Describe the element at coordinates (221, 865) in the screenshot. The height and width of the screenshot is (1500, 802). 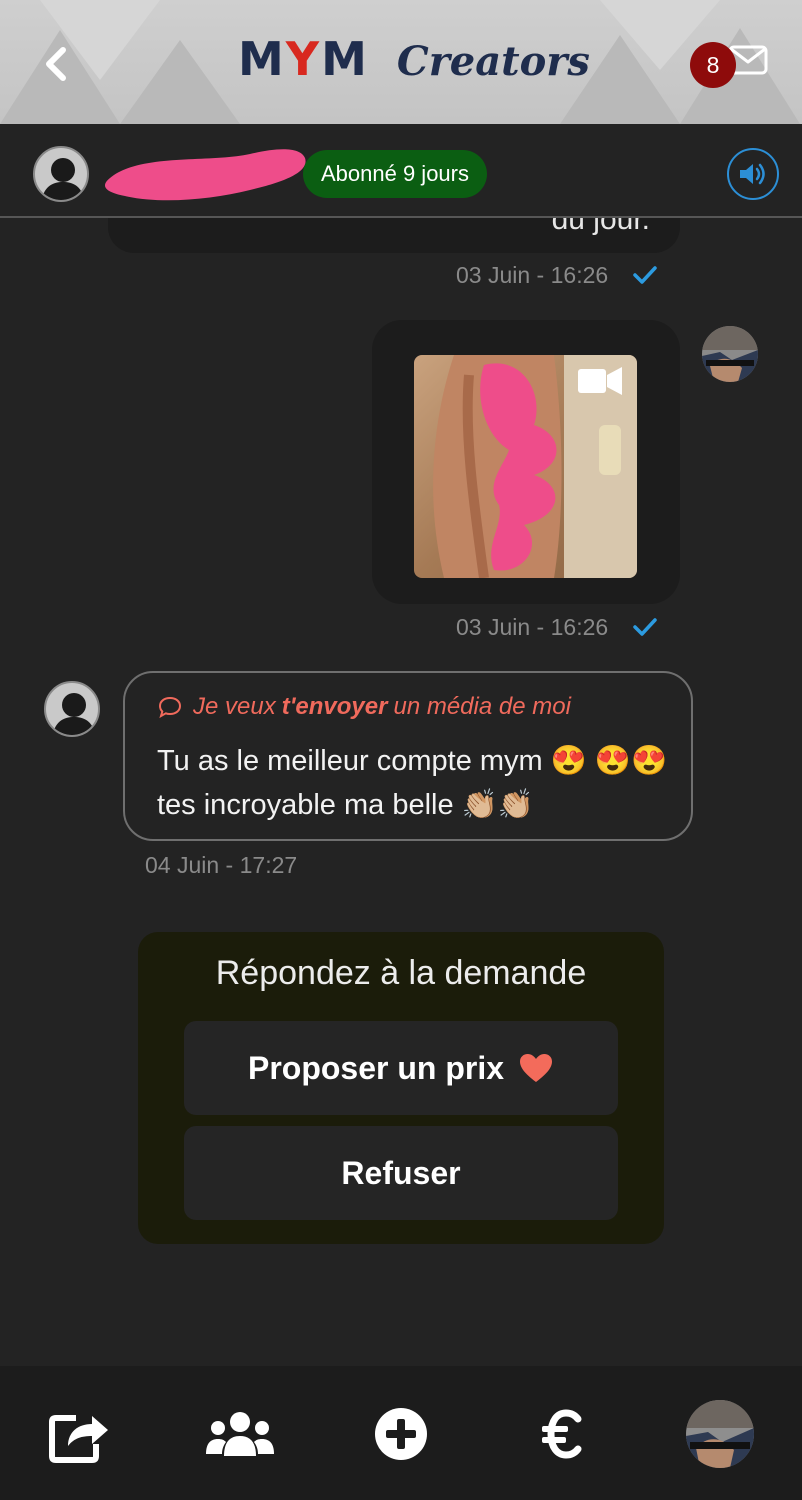
I see `message-timestamp: 04 Juin - 17:27` at that location.